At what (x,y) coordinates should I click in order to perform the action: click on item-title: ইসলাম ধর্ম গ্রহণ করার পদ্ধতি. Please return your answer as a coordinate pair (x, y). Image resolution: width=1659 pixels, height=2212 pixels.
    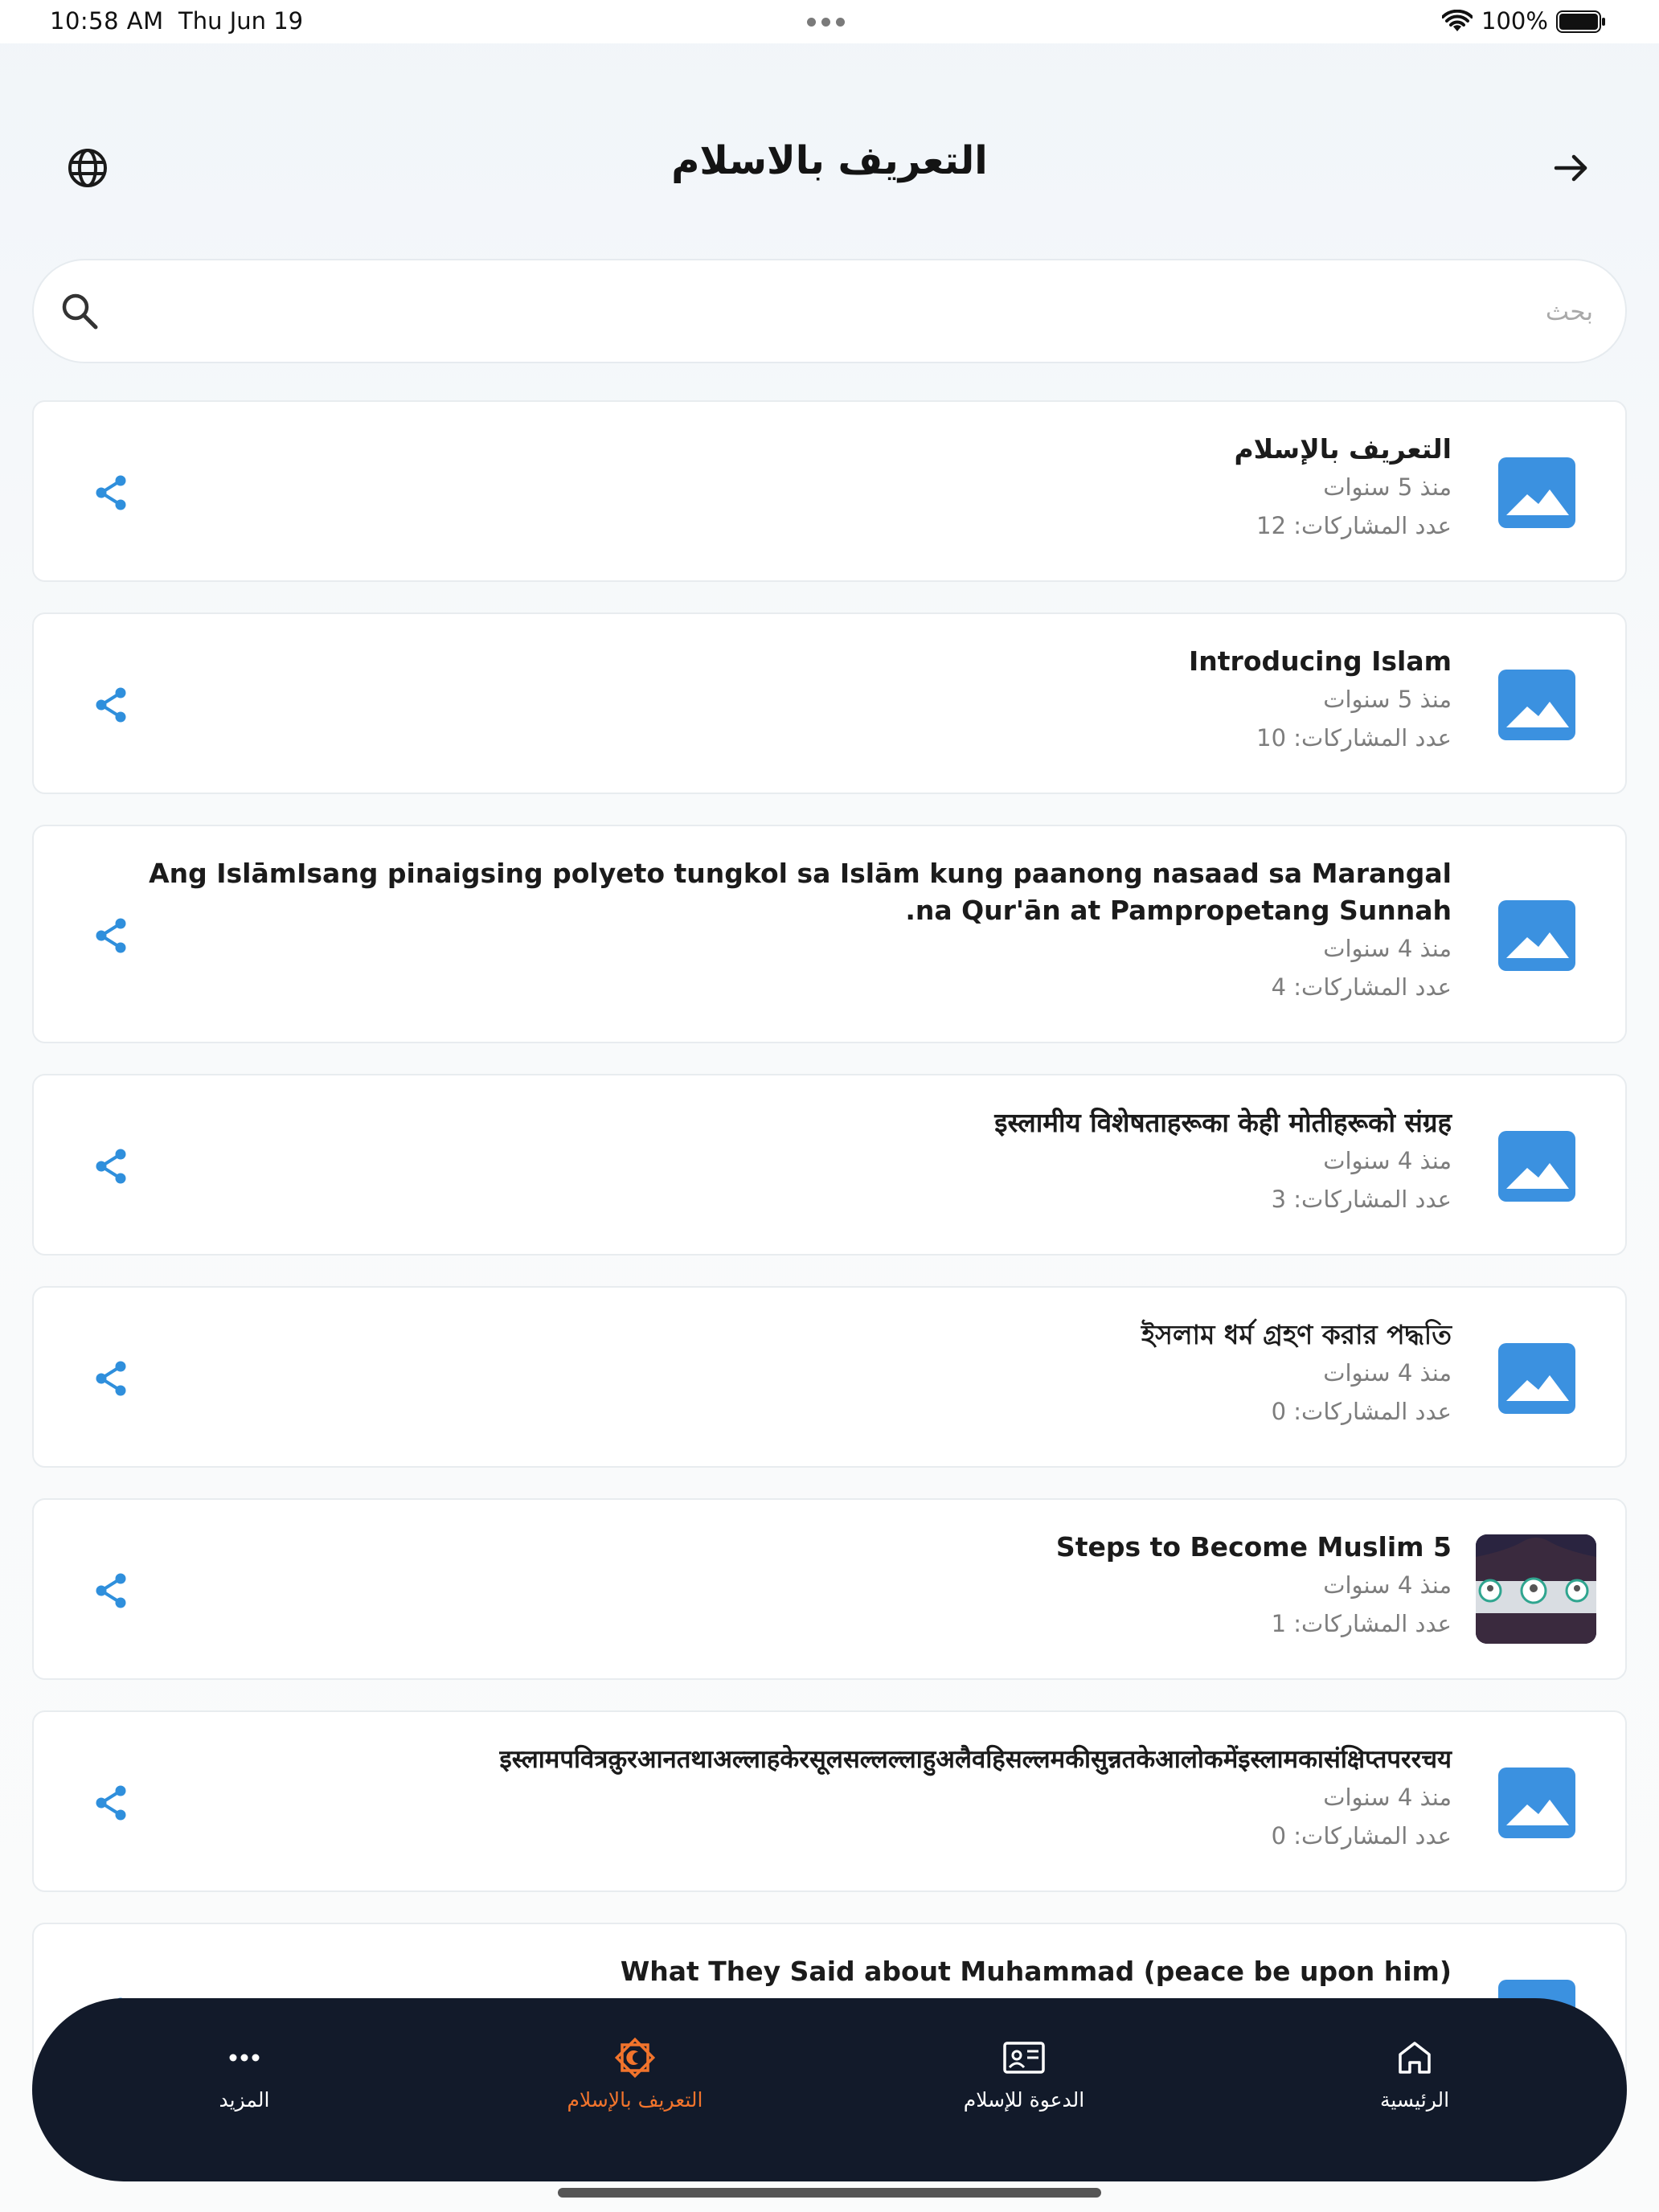
    Looking at the image, I should click on (1296, 1334).